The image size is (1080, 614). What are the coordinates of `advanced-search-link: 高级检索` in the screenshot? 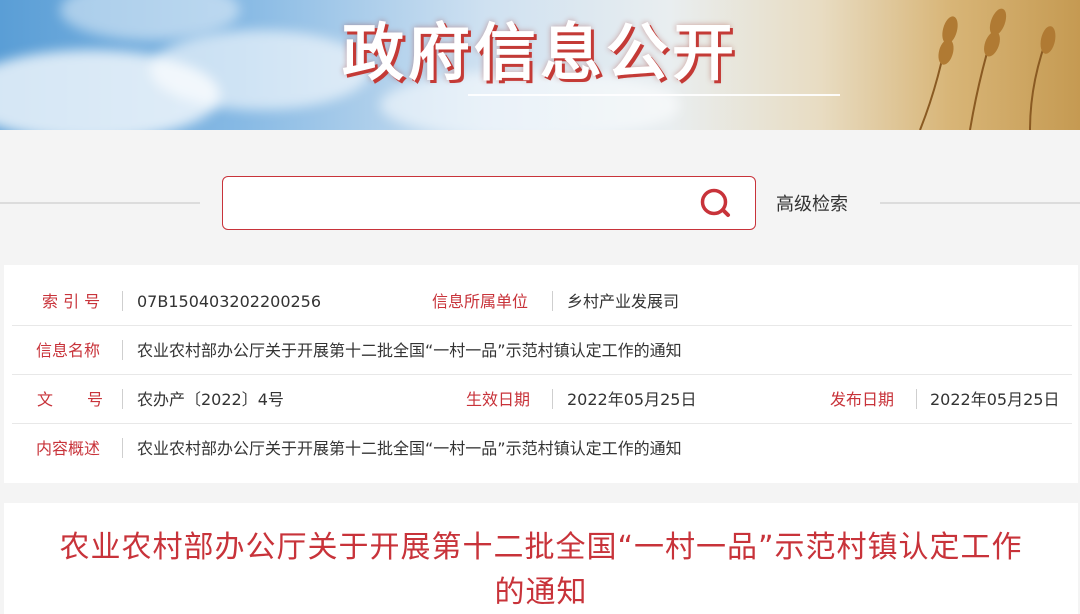 It's located at (812, 203).